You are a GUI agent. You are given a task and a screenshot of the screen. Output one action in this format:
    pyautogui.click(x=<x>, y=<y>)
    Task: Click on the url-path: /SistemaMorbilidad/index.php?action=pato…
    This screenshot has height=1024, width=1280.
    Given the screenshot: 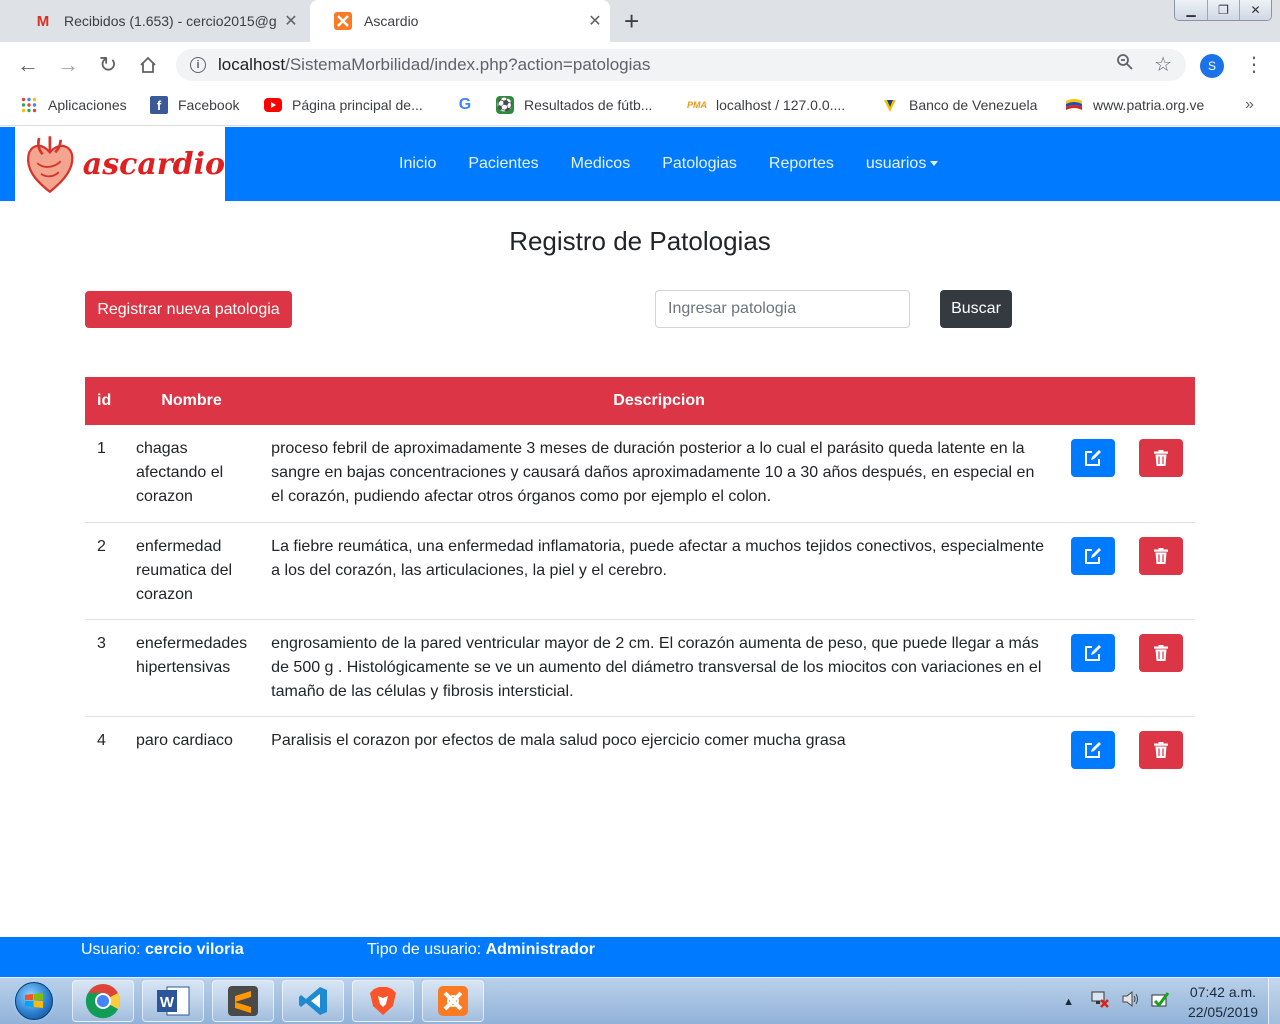 What is the action you would take?
    pyautogui.click(x=468, y=64)
    